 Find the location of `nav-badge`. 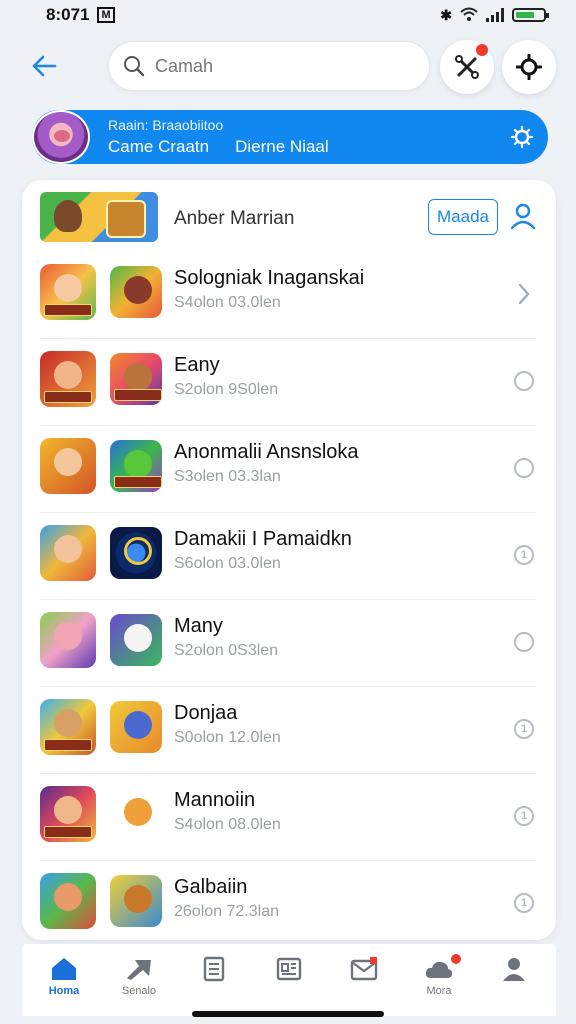

nav-badge is located at coordinates (456, 959).